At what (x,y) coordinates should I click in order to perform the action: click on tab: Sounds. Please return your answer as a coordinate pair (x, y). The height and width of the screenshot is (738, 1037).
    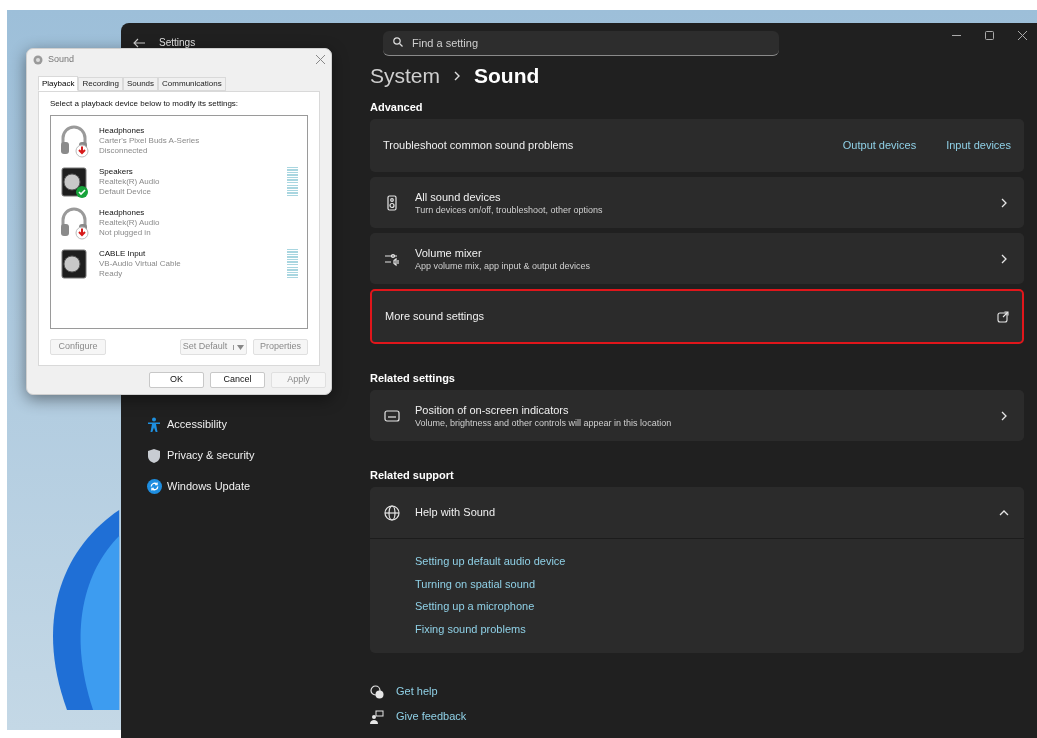
    Looking at the image, I should click on (140, 84).